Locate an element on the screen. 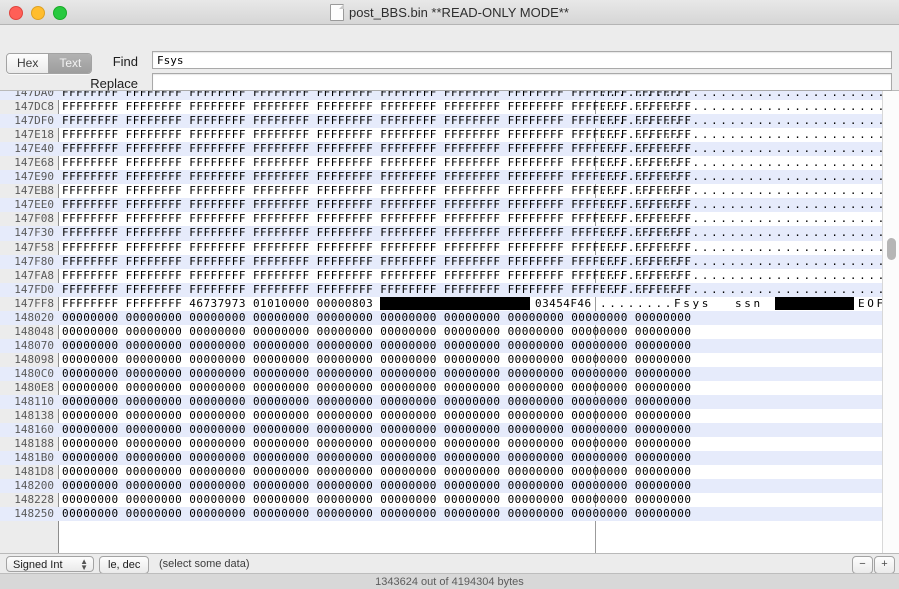  replace-input is located at coordinates (522, 82).